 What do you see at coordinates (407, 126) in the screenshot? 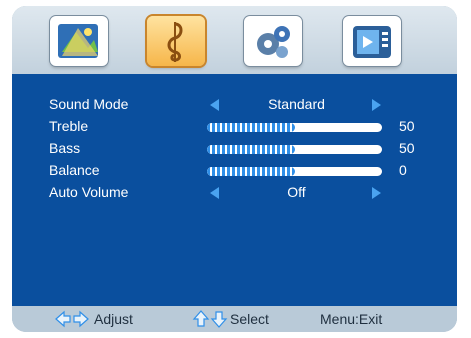
I see `treble-value: 50` at bounding box center [407, 126].